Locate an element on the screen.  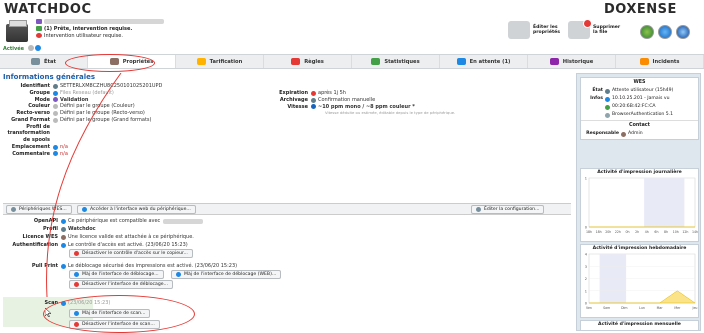
edit-properties-icon is located at coordinates (519, 30).